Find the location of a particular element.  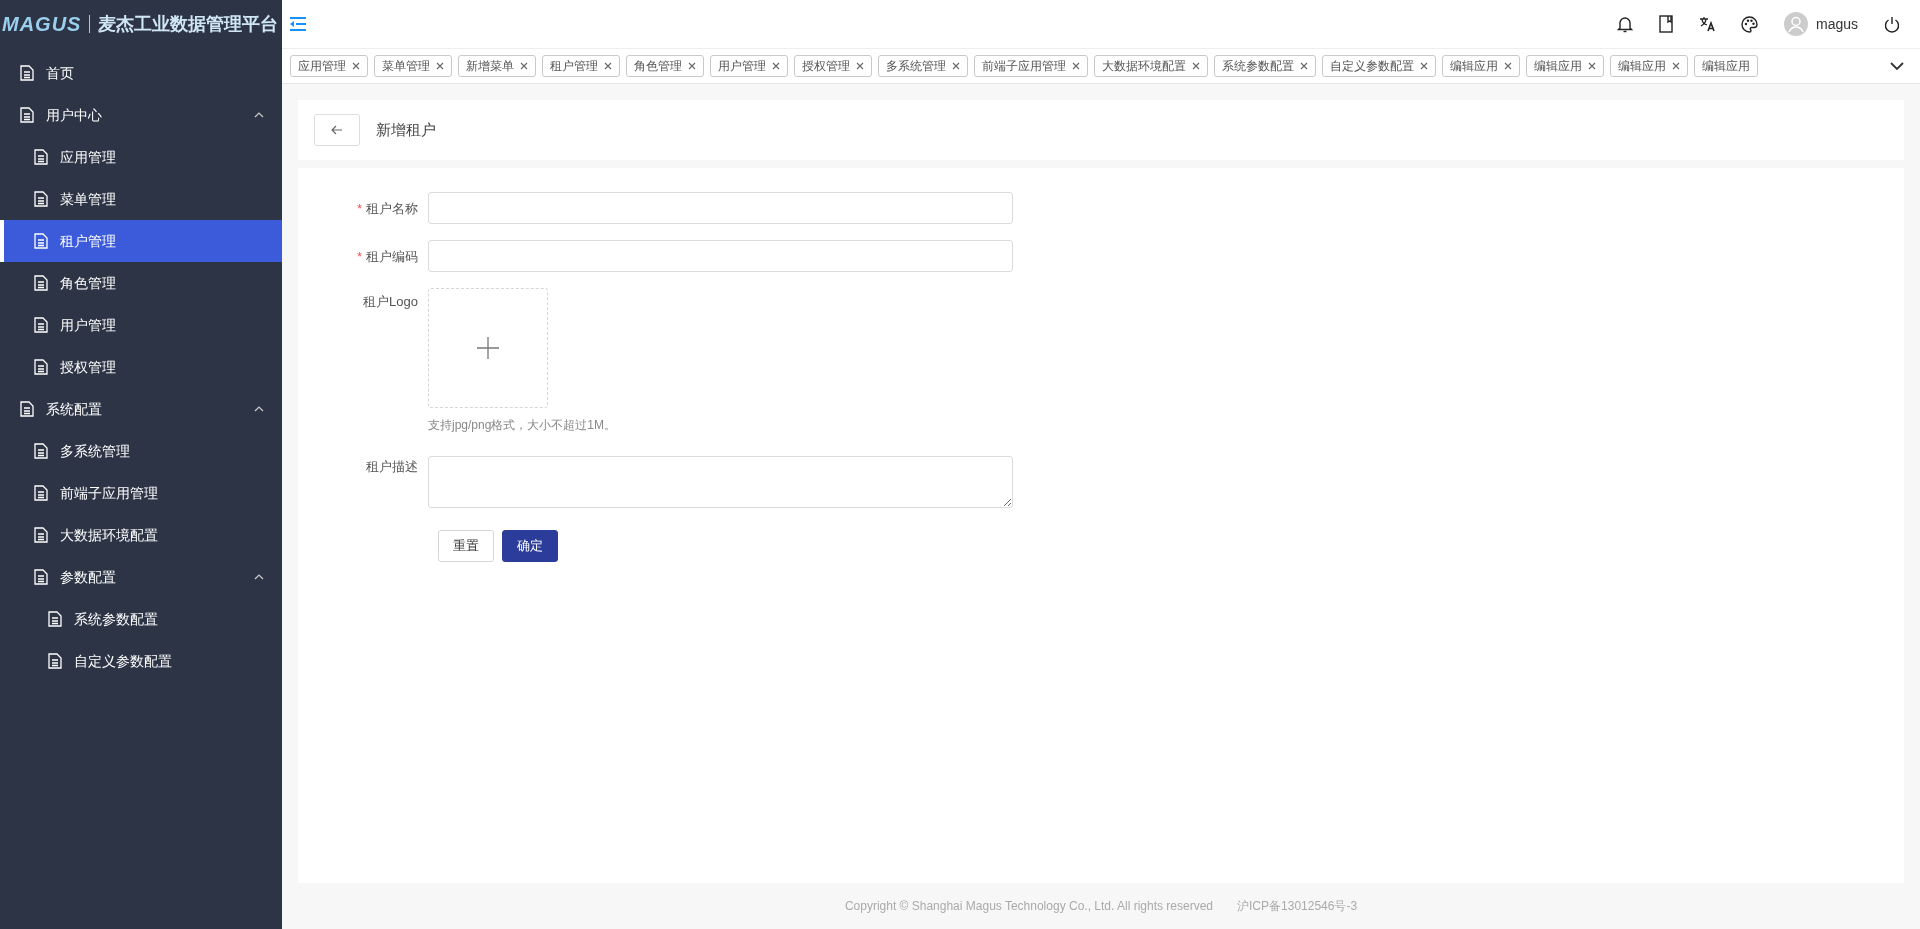

sidebar-item: 用户管理 is located at coordinates (141, 325).